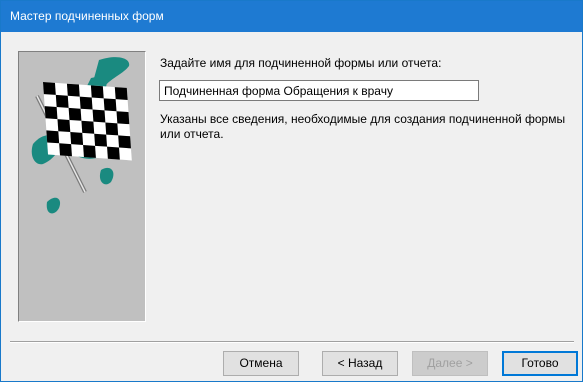  Describe the element at coordinates (87, 16) in the screenshot. I see `window-title: Мастер подчиненных форм` at that location.